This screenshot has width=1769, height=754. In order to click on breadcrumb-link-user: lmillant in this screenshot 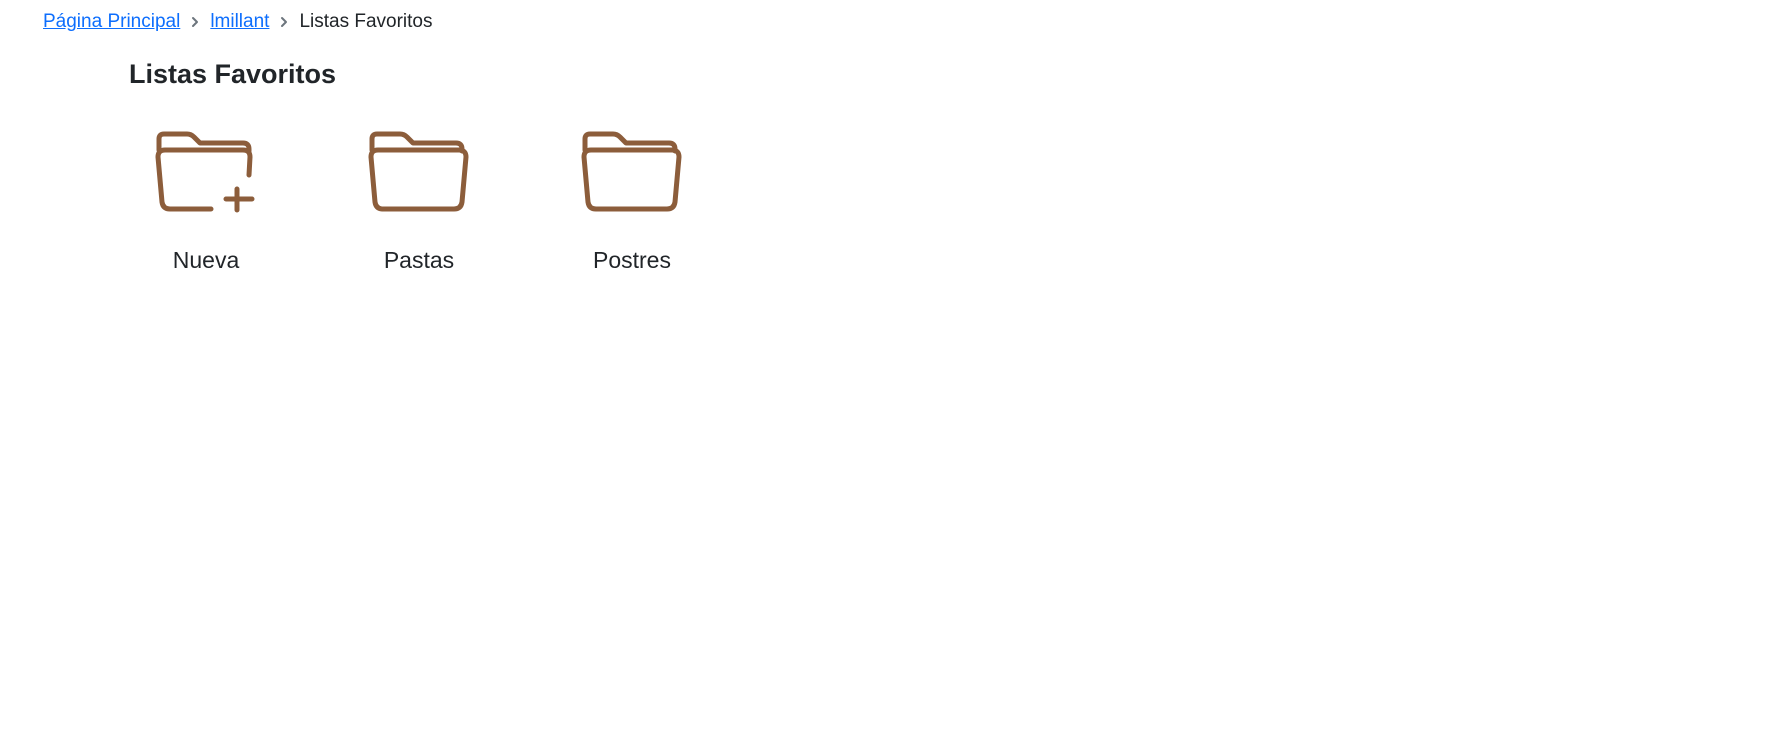, I will do `click(239, 22)`.